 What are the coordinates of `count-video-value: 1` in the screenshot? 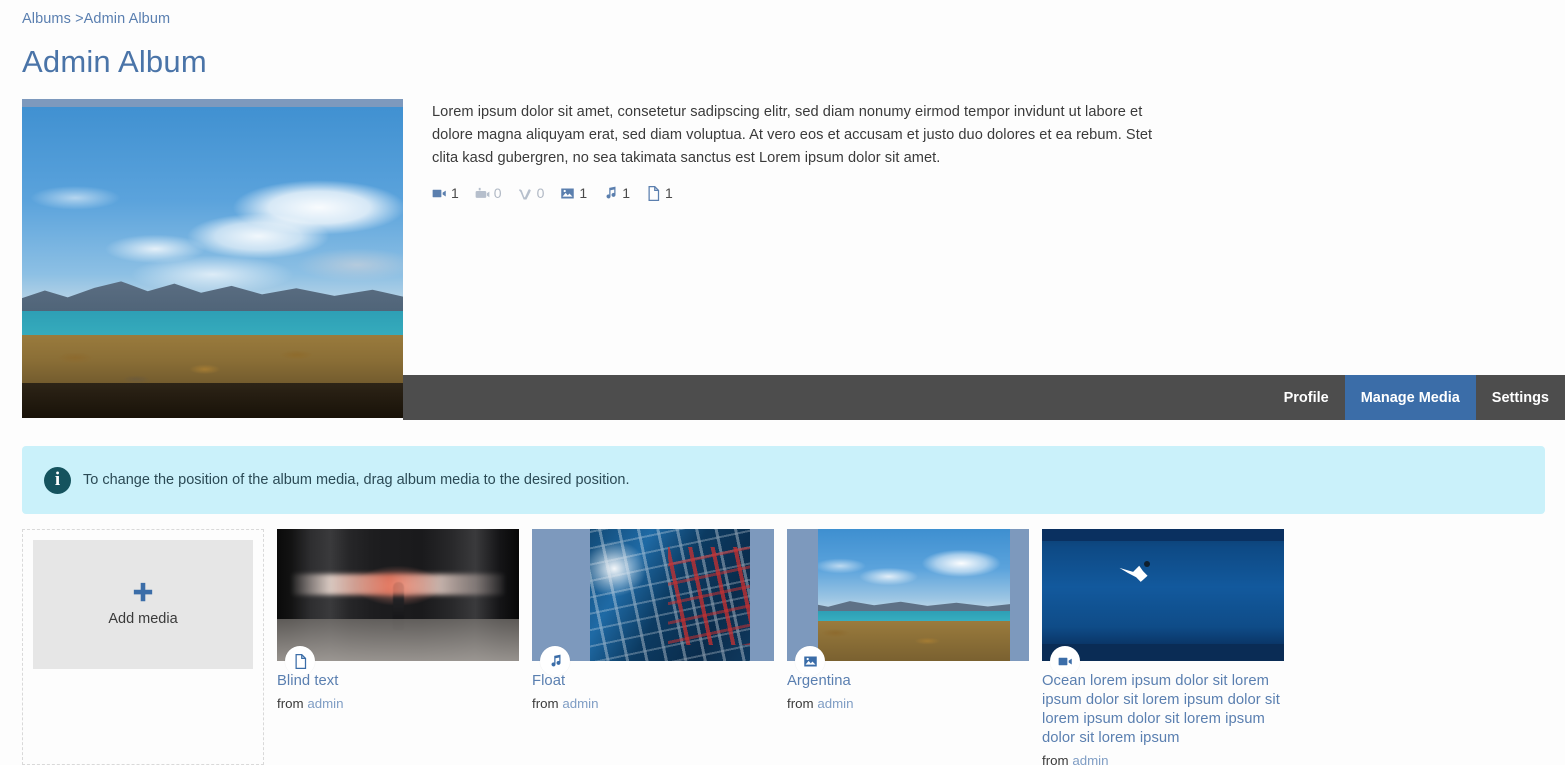 It's located at (455, 193).